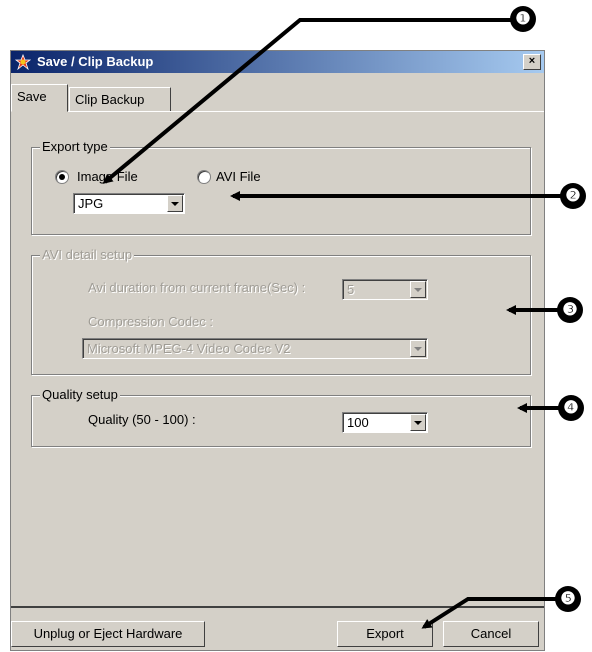 The image size is (592, 652). Describe the element at coordinates (532, 62) in the screenshot. I see `close-button: ×` at that location.